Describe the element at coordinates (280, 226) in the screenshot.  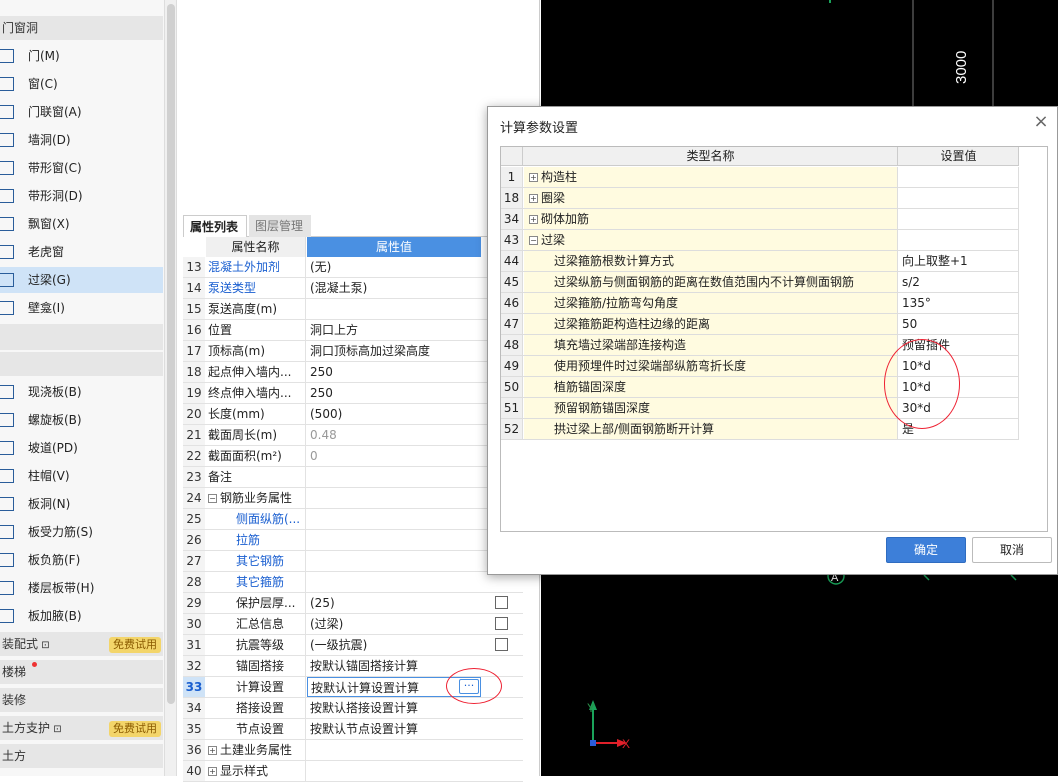
I see `tab-layer-manage: 图层管理` at that location.